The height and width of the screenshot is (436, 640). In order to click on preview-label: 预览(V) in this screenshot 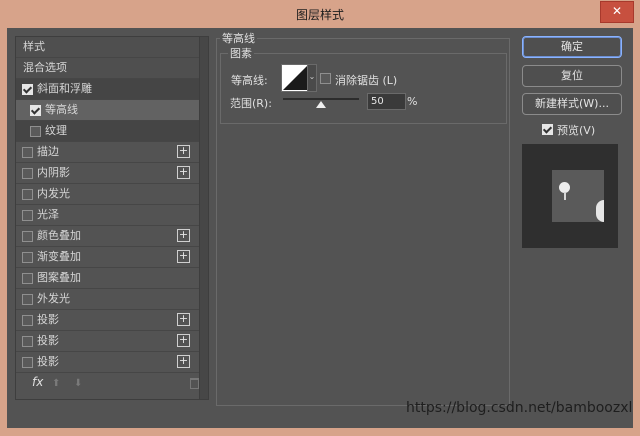, I will do `click(576, 130)`.